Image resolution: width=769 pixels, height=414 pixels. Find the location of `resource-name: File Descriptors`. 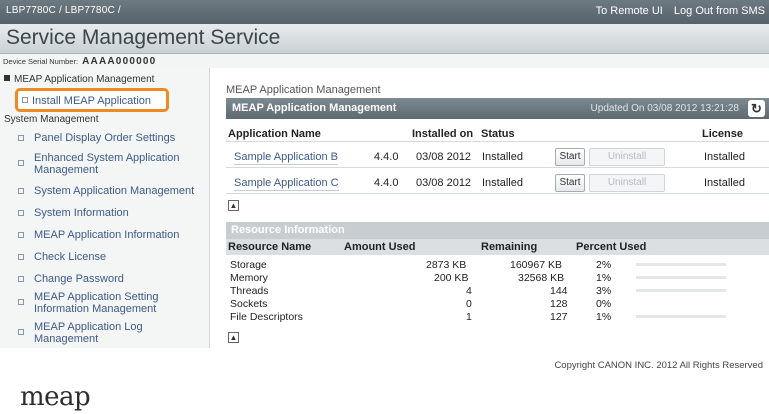

resource-name: File Descriptors is located at coordinates (266, 317).